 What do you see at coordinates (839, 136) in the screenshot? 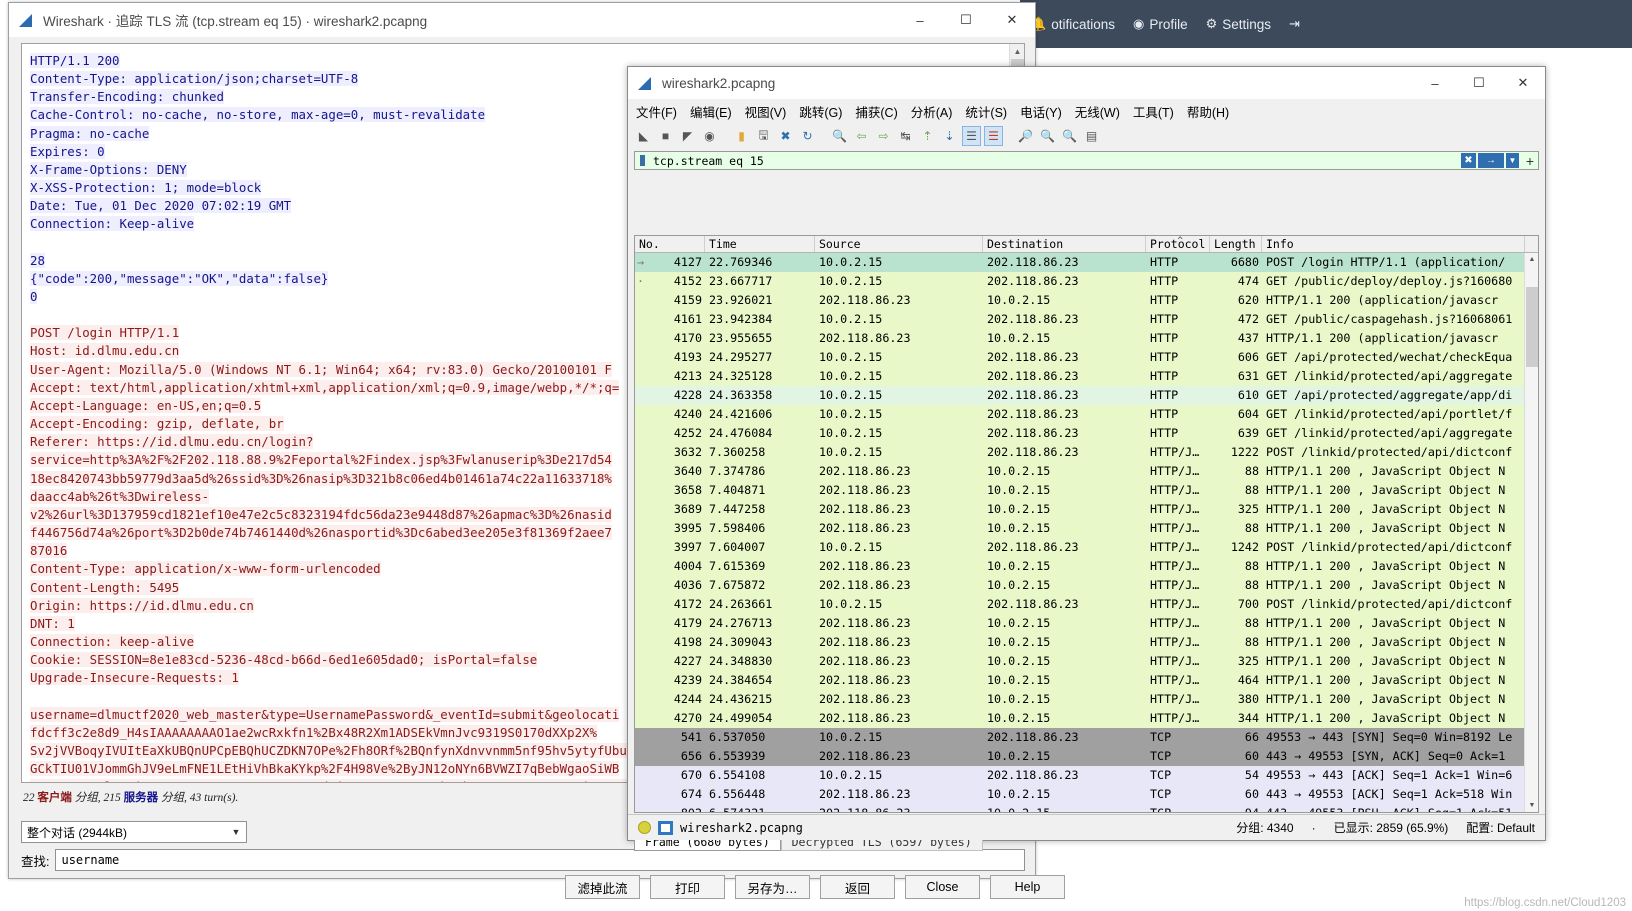
I see `find-packet-icon: 🔍` at bounding box center [839, 136].